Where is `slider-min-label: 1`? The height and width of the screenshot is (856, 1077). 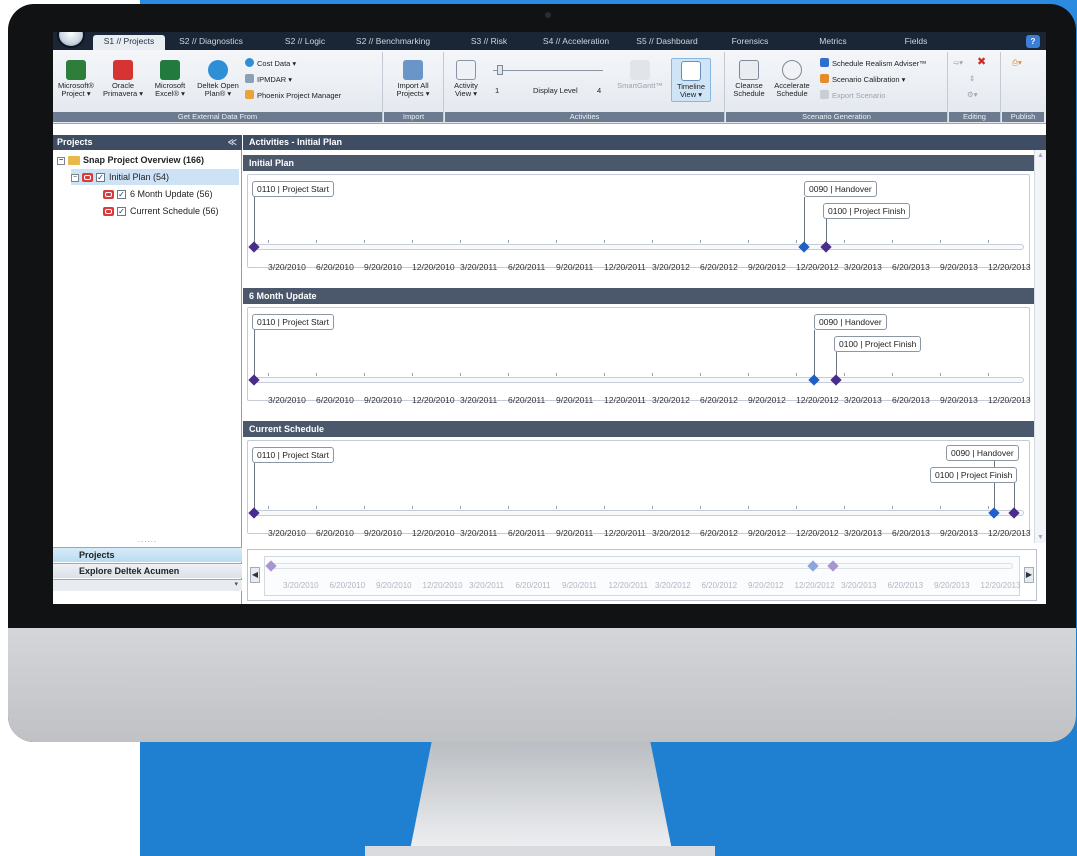
slider-min-label: 1 is located at coordinates (497, 90).